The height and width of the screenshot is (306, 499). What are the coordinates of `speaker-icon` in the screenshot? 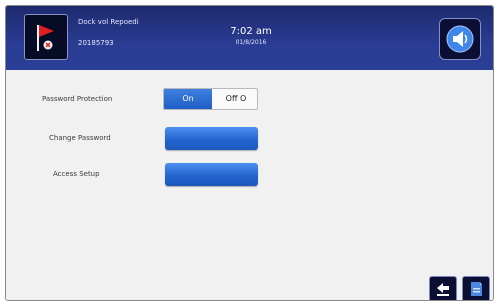 It's located at (460, 39).